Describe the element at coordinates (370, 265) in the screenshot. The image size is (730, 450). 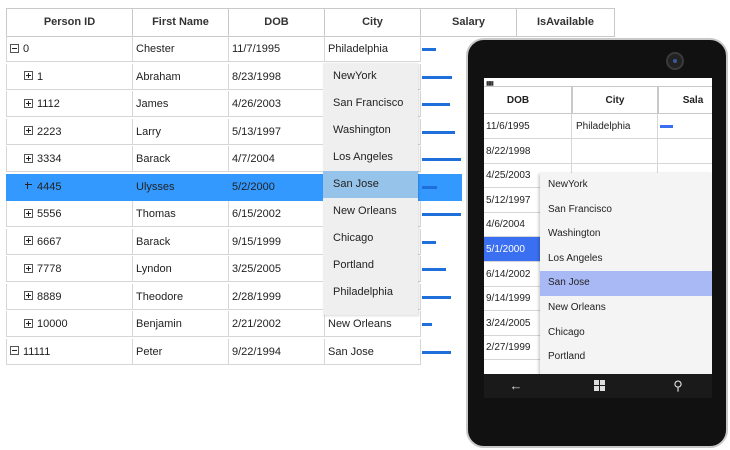
I see `dropdown-option: Portland` at that location.